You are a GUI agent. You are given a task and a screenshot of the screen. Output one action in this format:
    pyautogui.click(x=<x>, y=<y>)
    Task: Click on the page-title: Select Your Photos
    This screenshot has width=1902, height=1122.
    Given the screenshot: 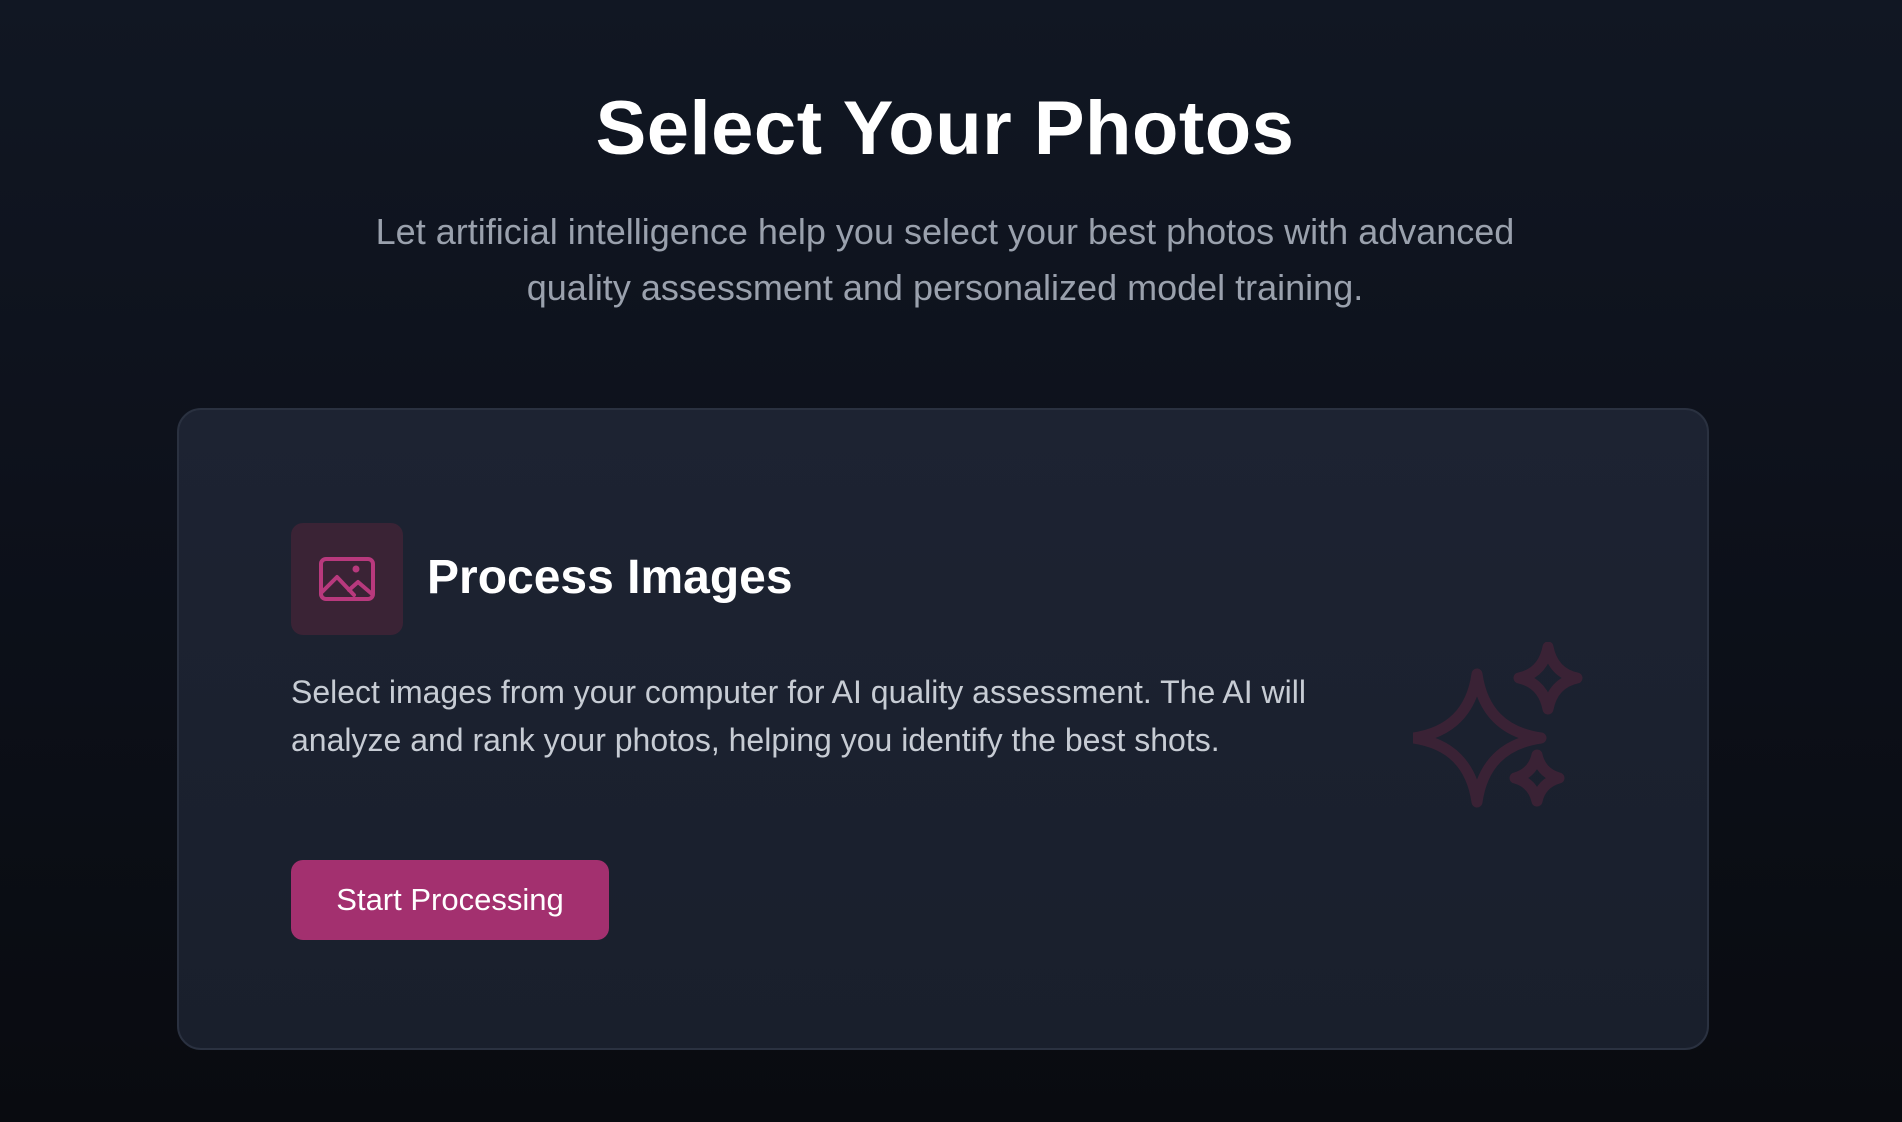 What is the action you would take?
    pyautogui.click(x=945, y=128)
    